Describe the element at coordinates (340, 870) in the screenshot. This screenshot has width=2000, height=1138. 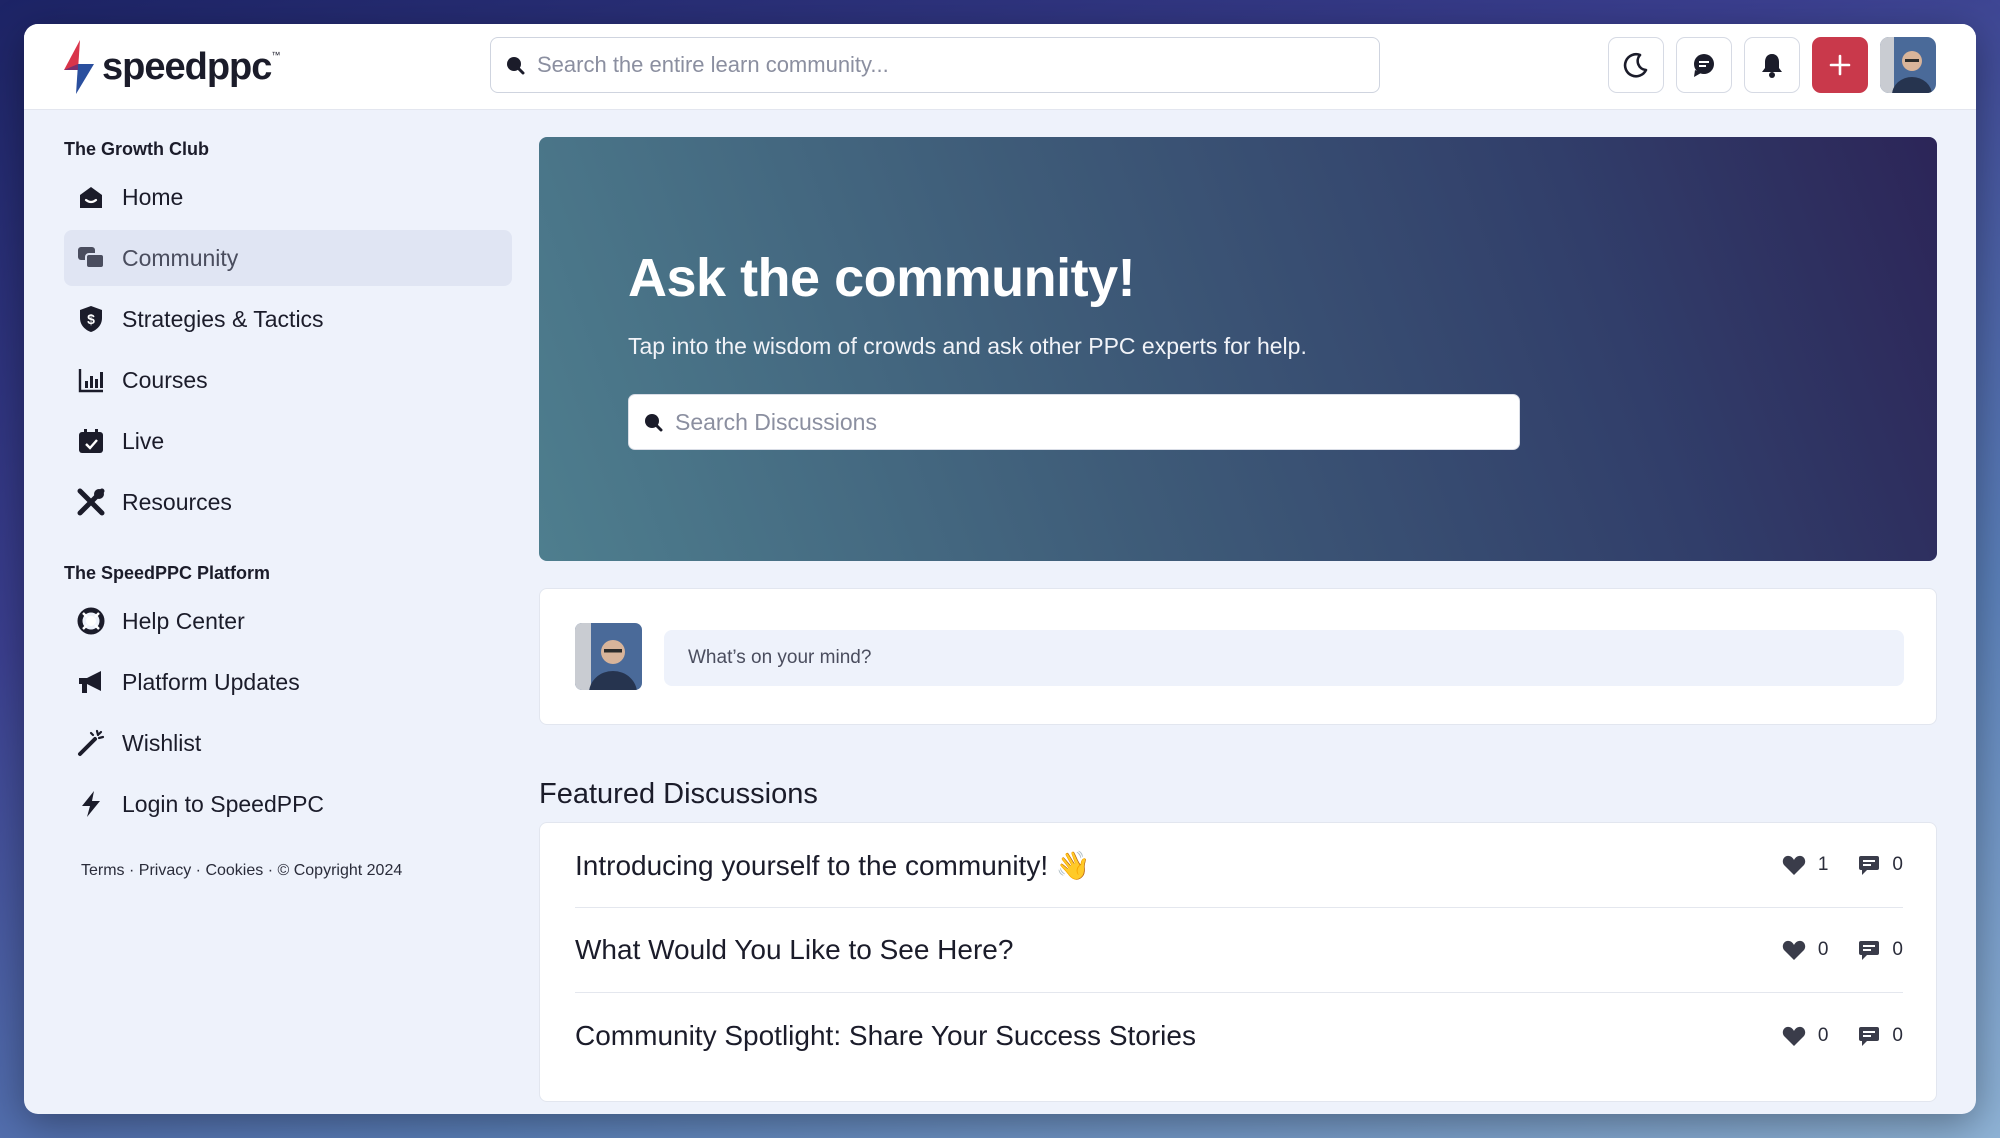
I see `copyright-text: © Copyright 2024` at that location.